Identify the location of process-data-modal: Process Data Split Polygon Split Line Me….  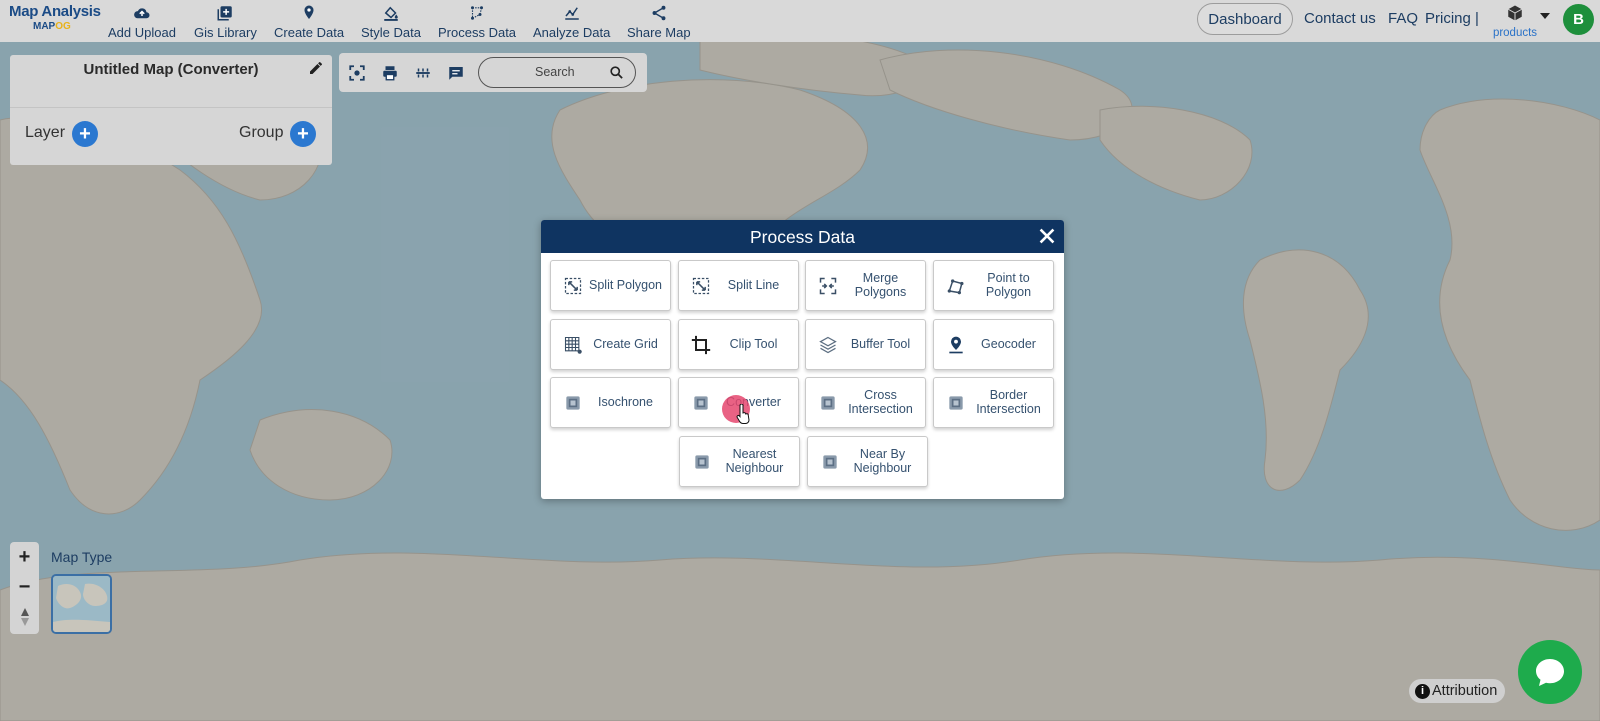
(802, 359).